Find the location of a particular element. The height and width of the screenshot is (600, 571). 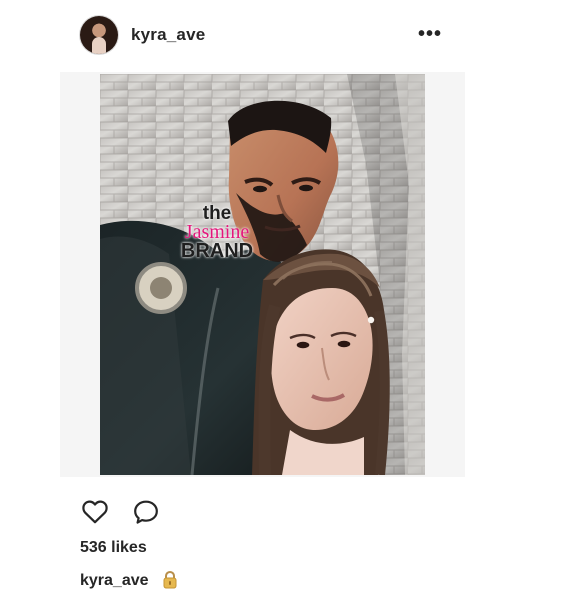

lock-icon is located at coordinates (170, 580).